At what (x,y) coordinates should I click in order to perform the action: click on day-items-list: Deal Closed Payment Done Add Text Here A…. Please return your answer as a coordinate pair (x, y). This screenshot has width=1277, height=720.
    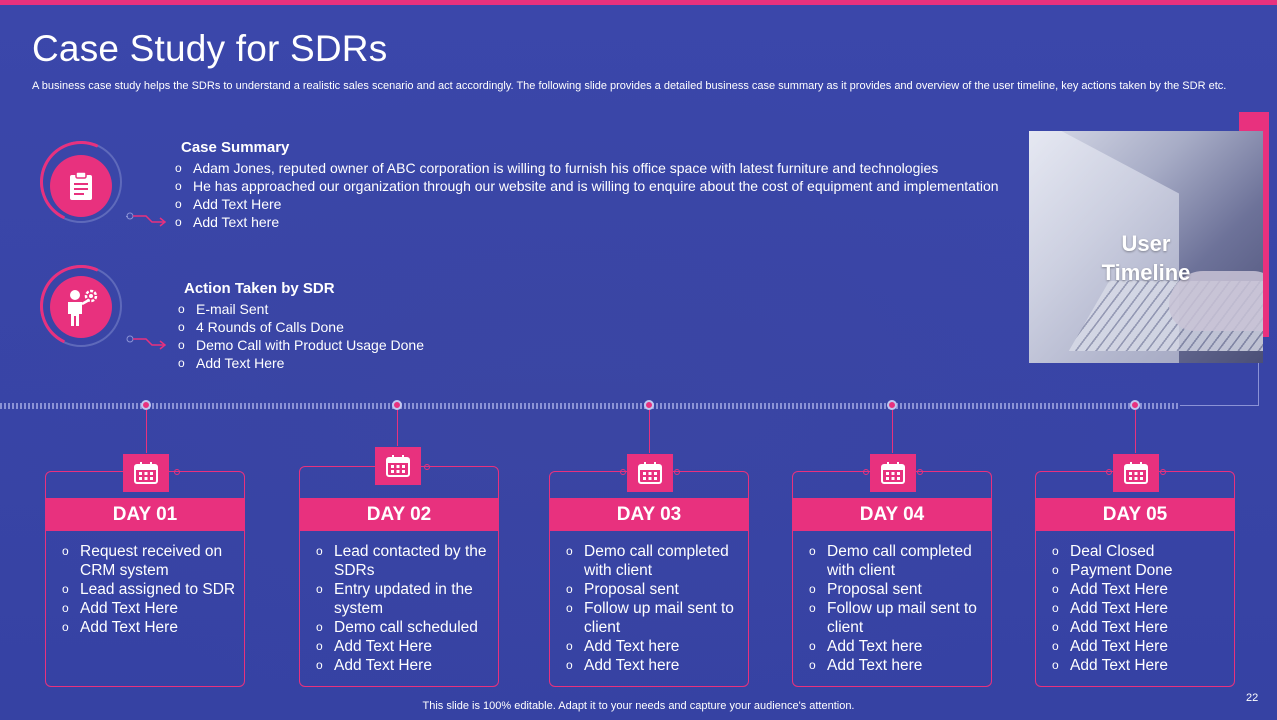
    Looking at the image, I should click on (1142, 608).